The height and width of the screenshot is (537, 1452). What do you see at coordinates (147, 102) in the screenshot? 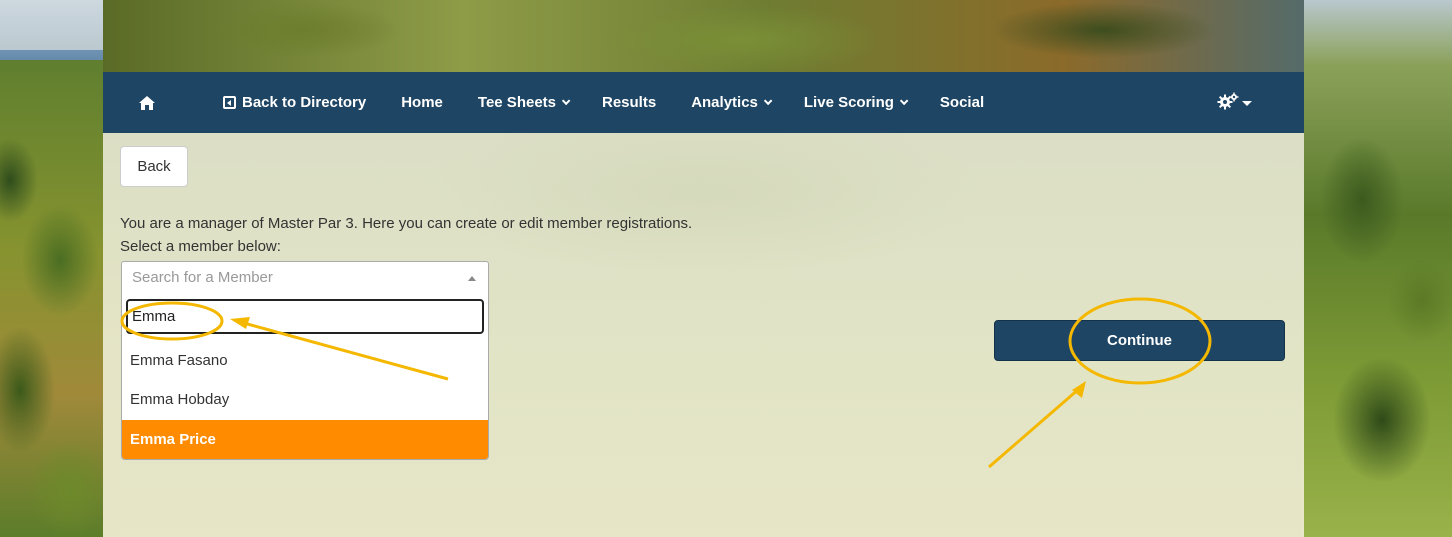
I see `home-icon` at bounding box center [147, 102].